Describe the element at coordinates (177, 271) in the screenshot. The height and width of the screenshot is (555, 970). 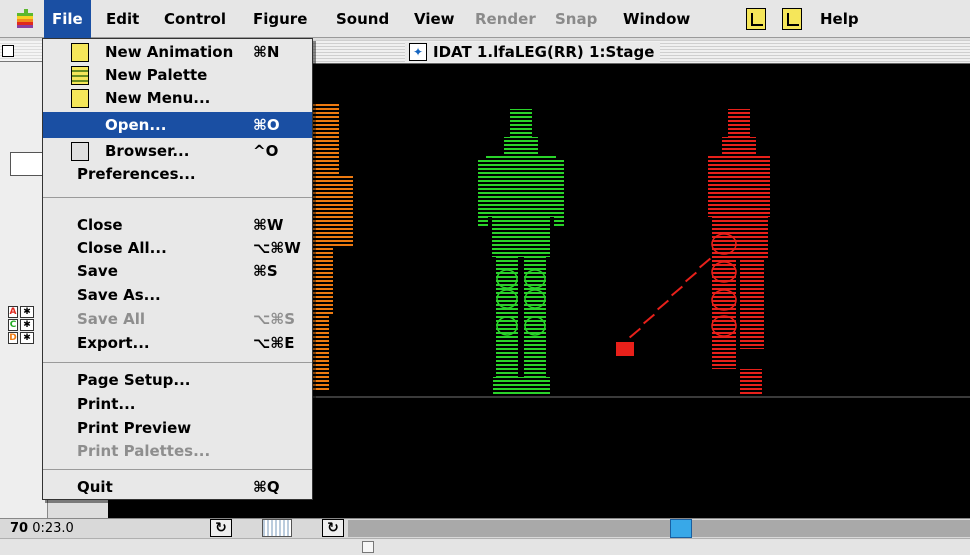
I see `menu-item-save: Save ⌘S` at that location.